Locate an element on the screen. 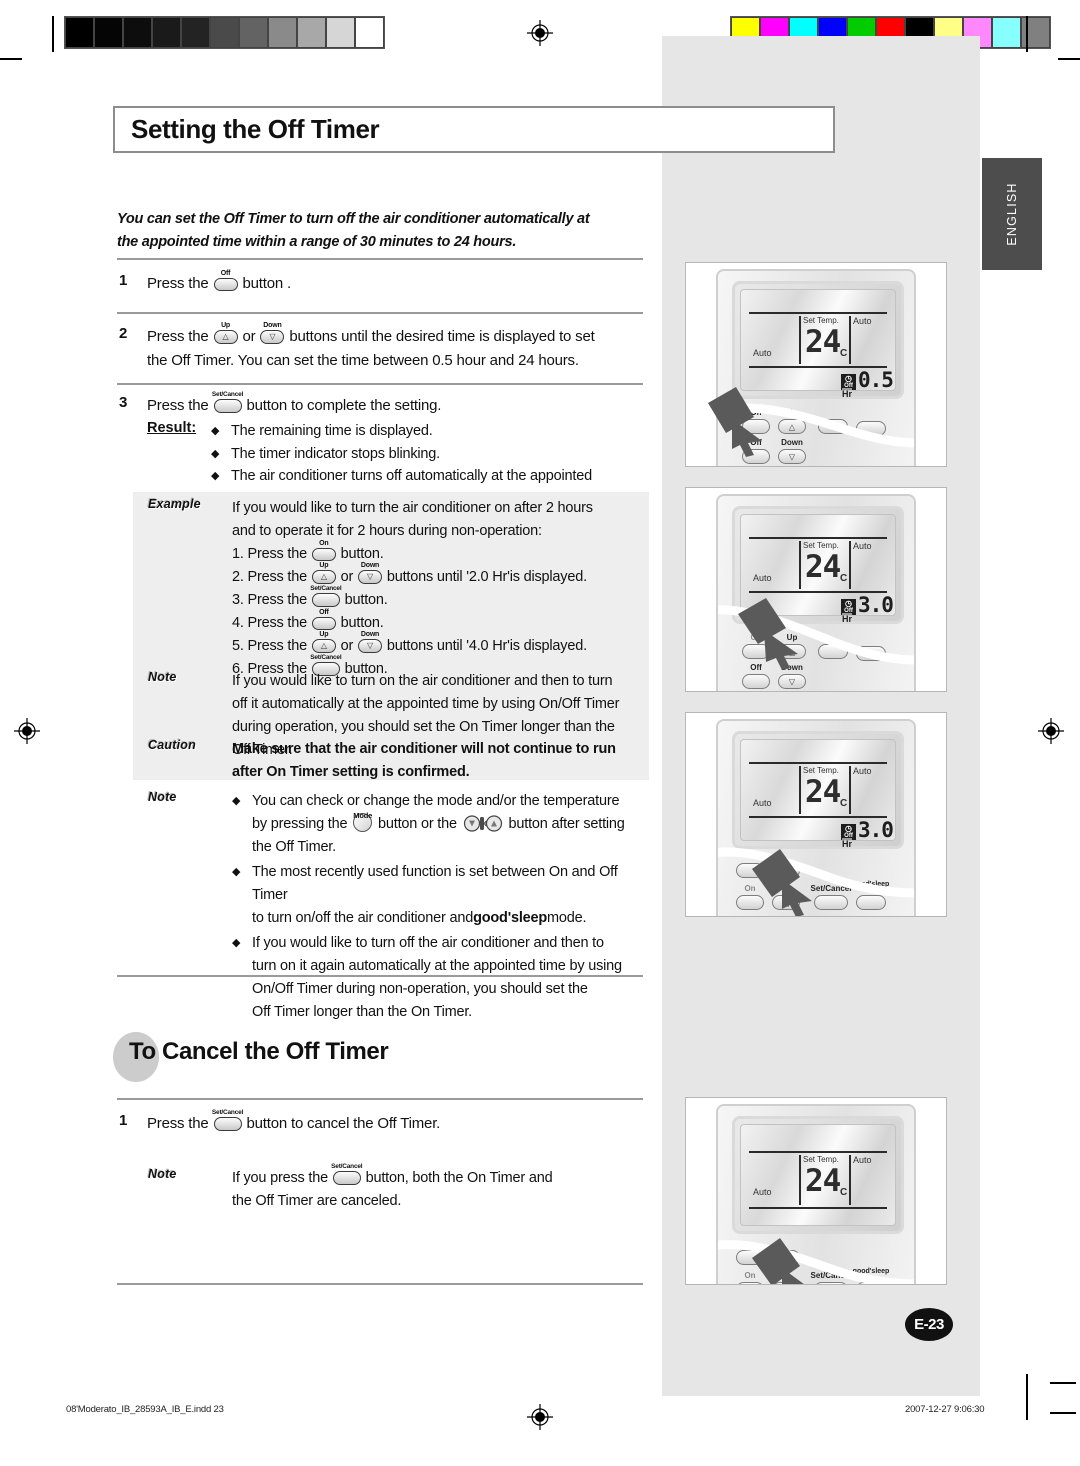 The image size is (1080, 1466). step-2-number: 2 is located at coordinates (123, 333).